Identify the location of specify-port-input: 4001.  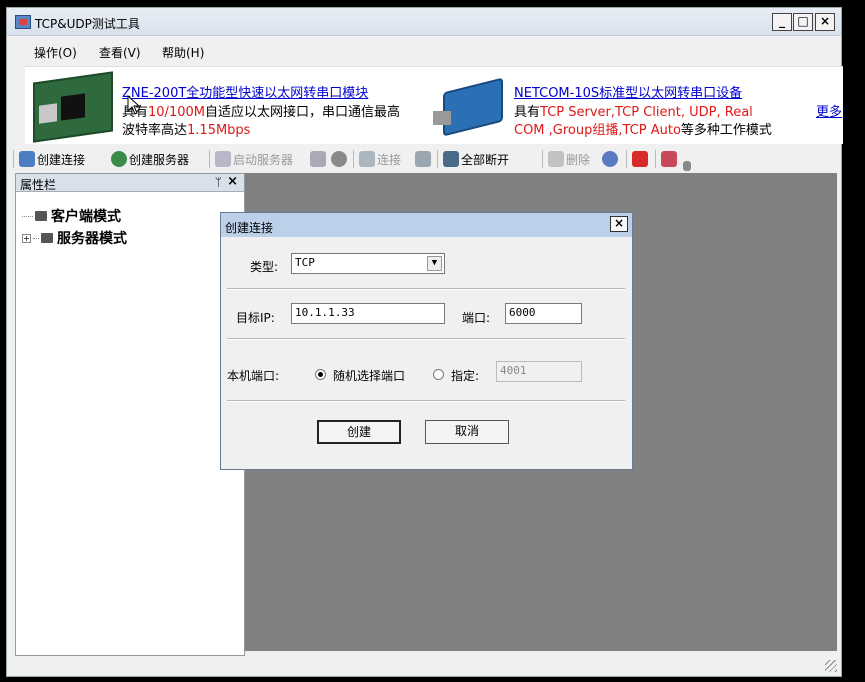
(539, 371).